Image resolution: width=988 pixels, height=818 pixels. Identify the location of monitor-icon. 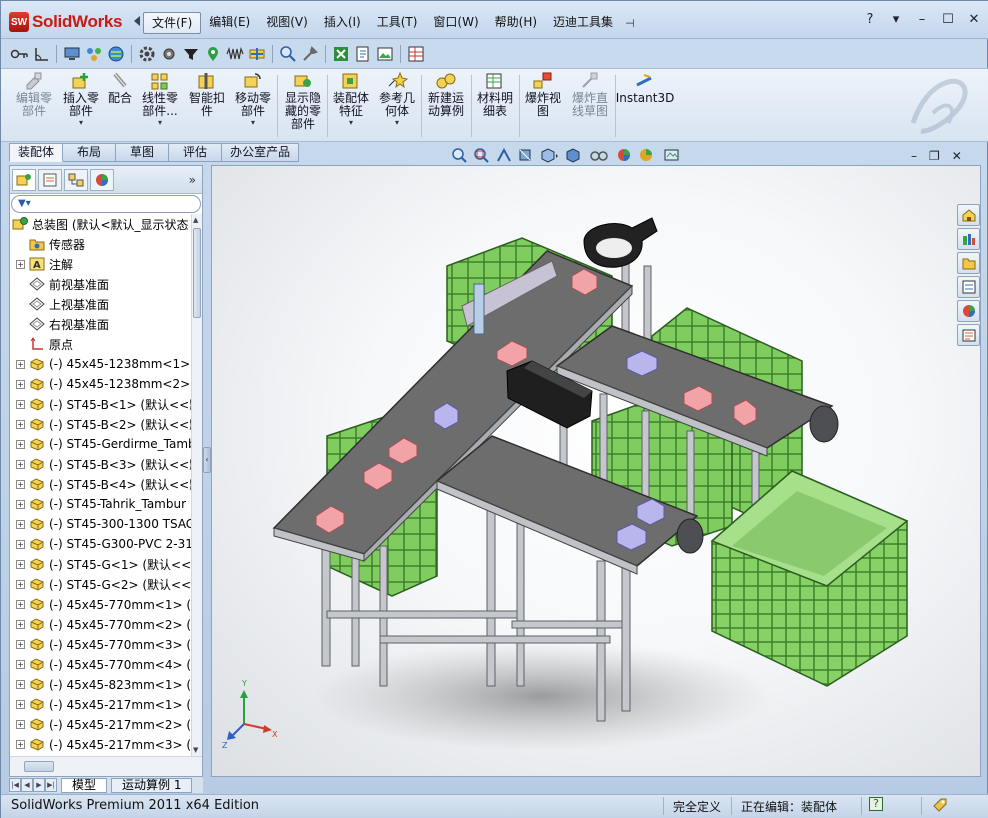
(72, 54).